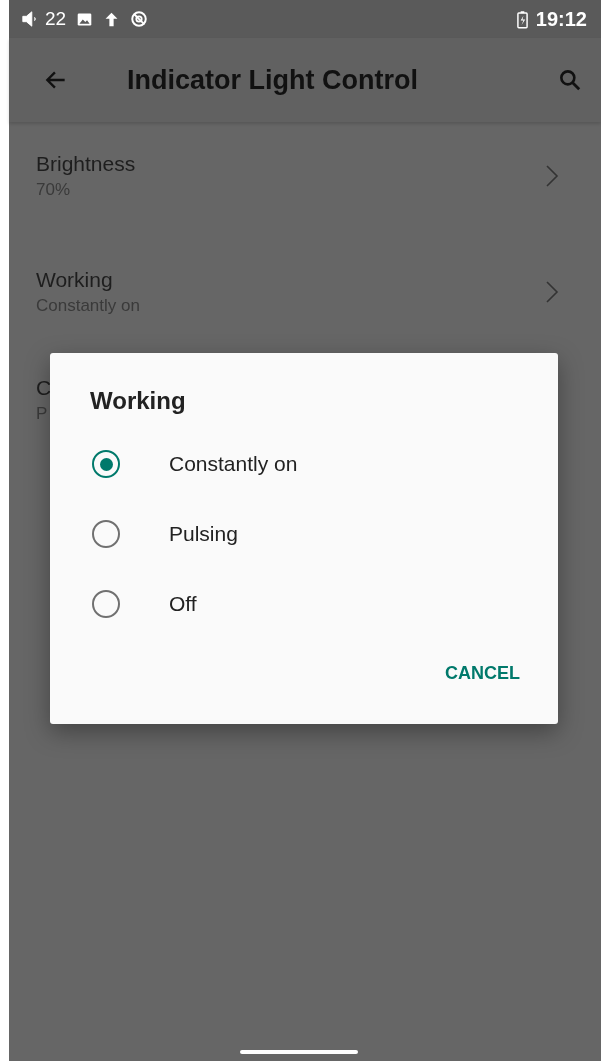 Image resolution: width=601 pixels, height=1061 pixels. I want to click on clock-time: 19:12, so click(561, 19).